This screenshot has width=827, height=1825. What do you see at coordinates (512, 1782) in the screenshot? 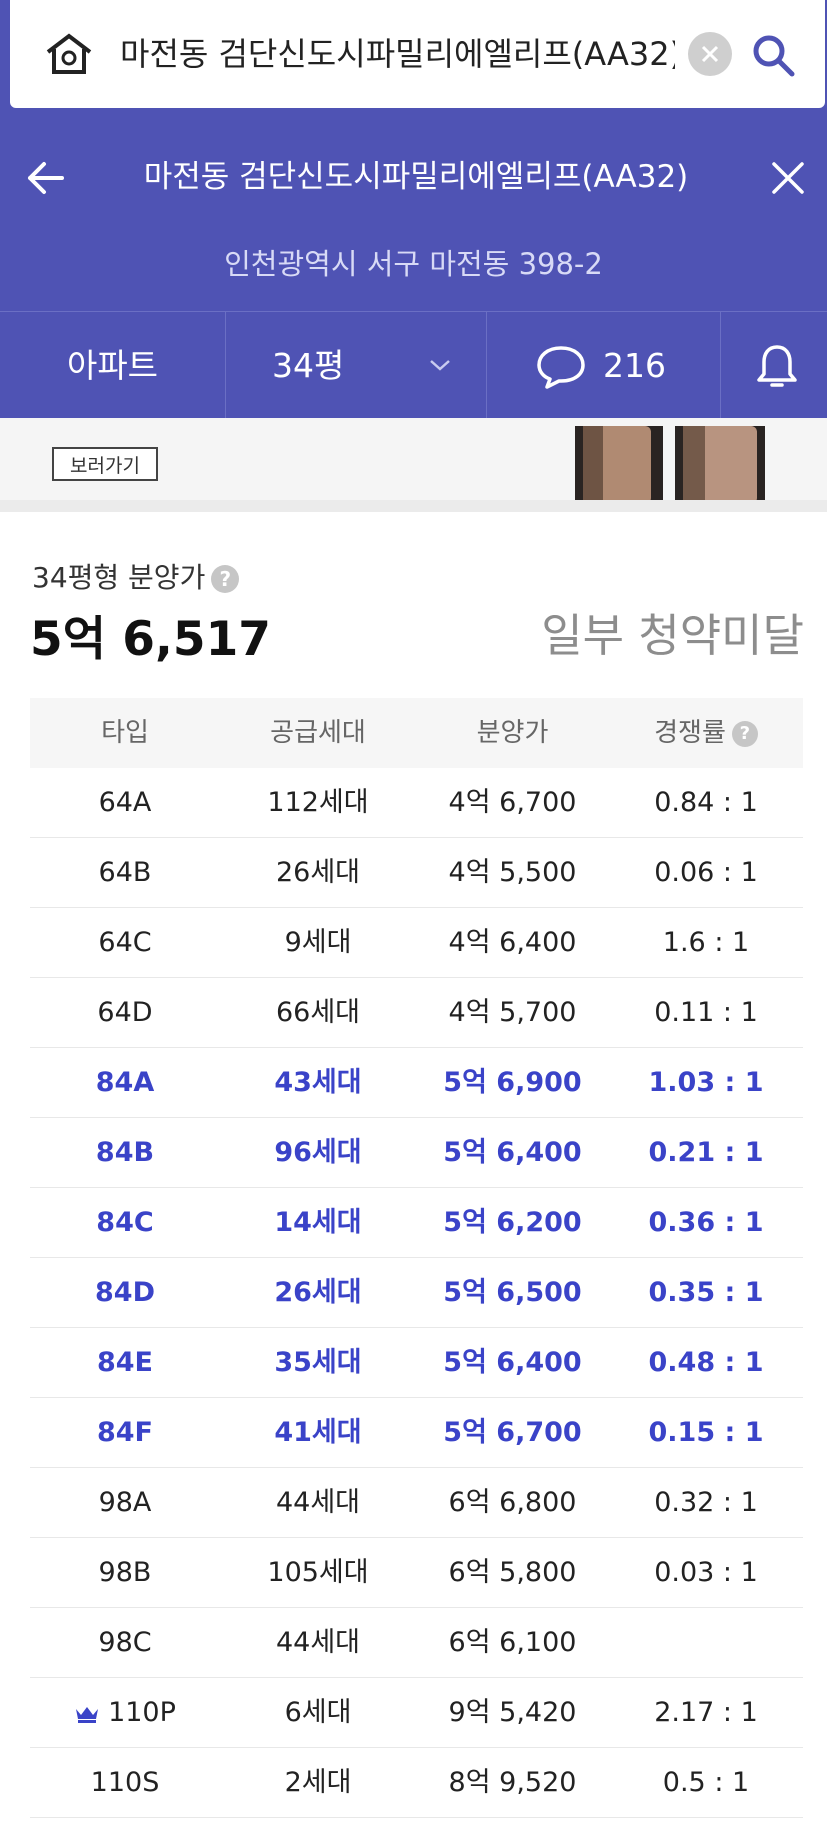
I see `row-price: 8억 9,520` at bounding box center [512, 1782].